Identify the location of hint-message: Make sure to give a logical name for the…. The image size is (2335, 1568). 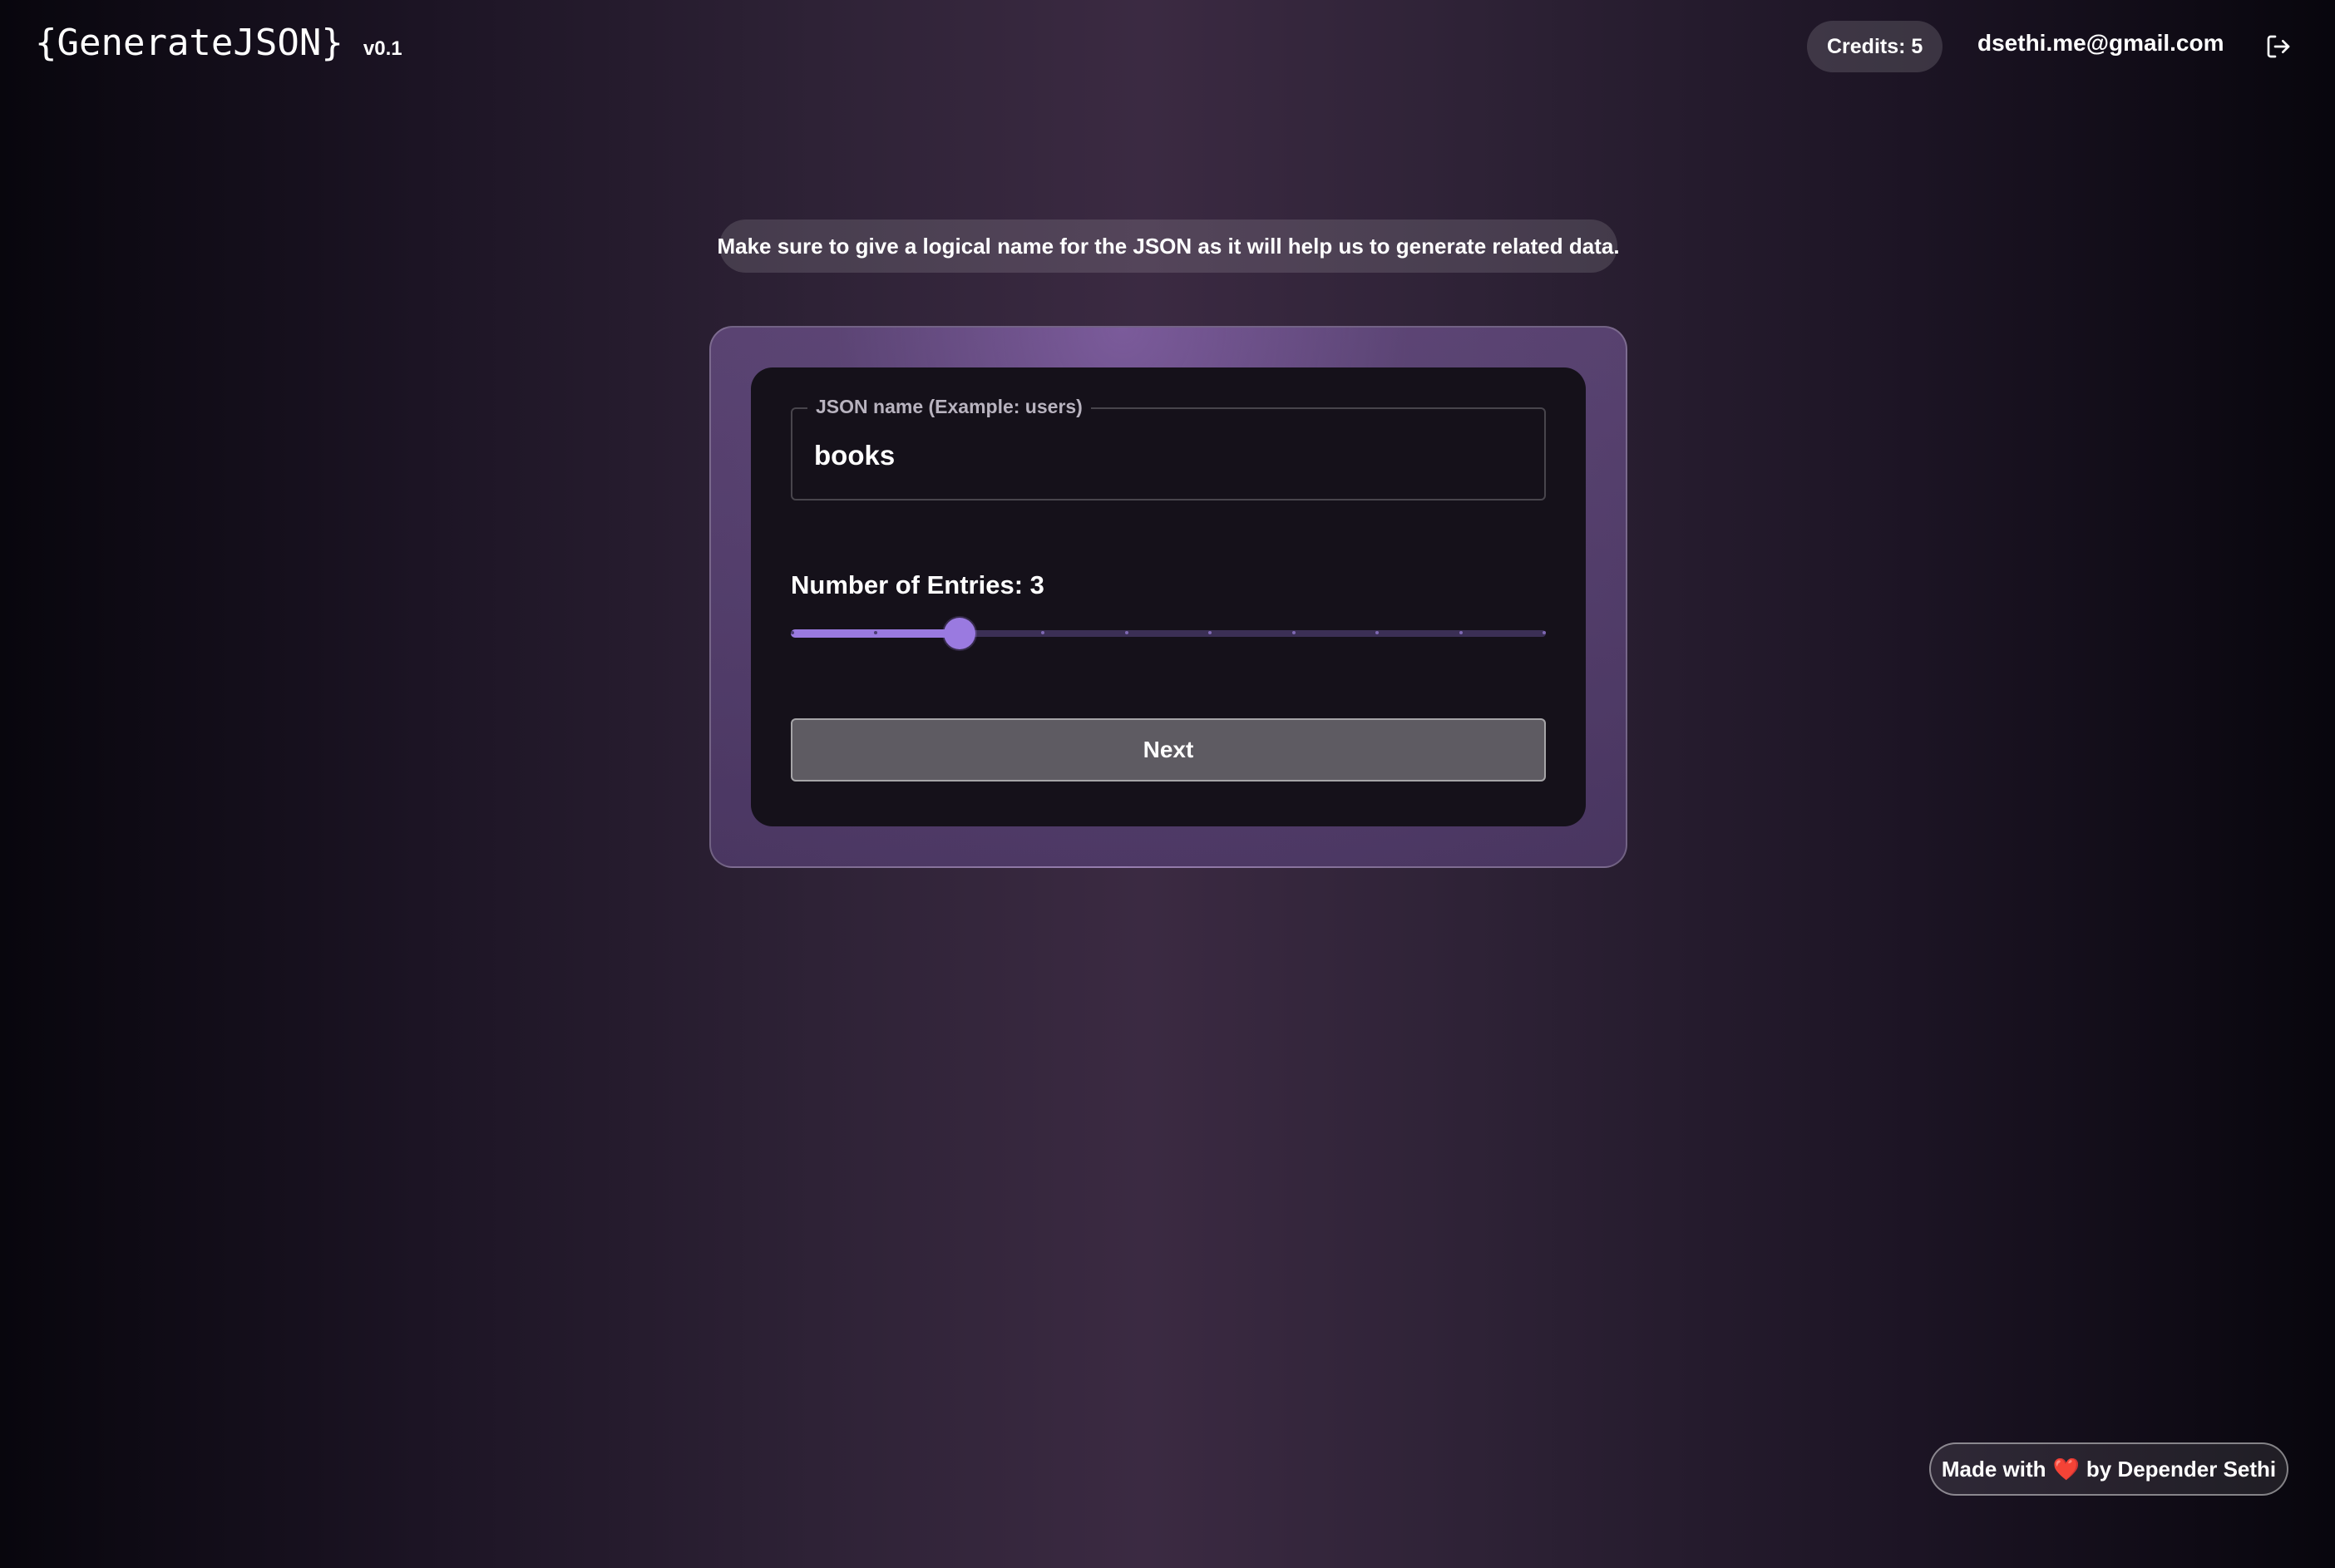
(1168, 246).